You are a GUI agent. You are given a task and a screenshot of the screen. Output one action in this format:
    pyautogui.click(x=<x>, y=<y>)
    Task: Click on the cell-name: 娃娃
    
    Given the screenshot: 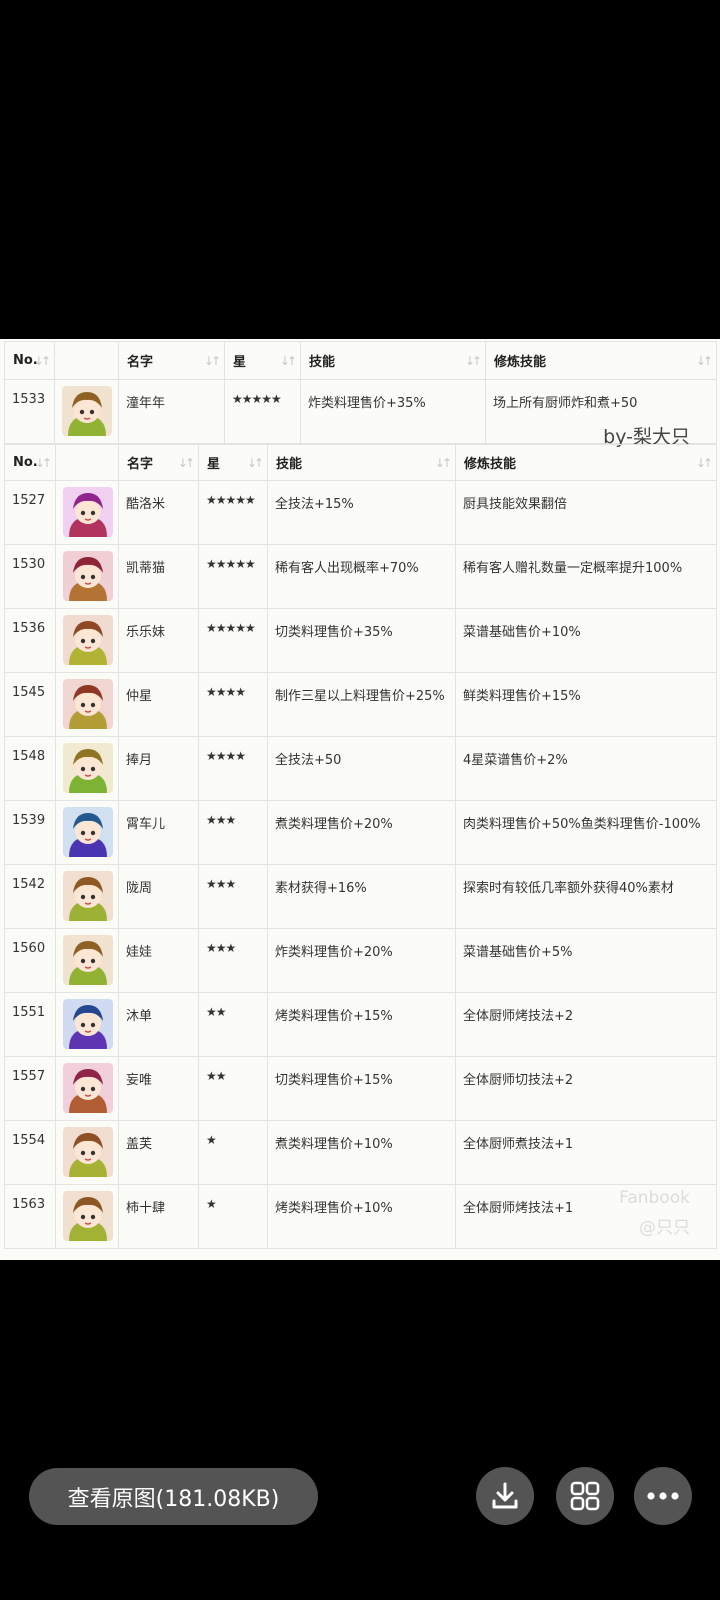 What is the action you would take?
    pyautogui.click(x=158, y=960)
    